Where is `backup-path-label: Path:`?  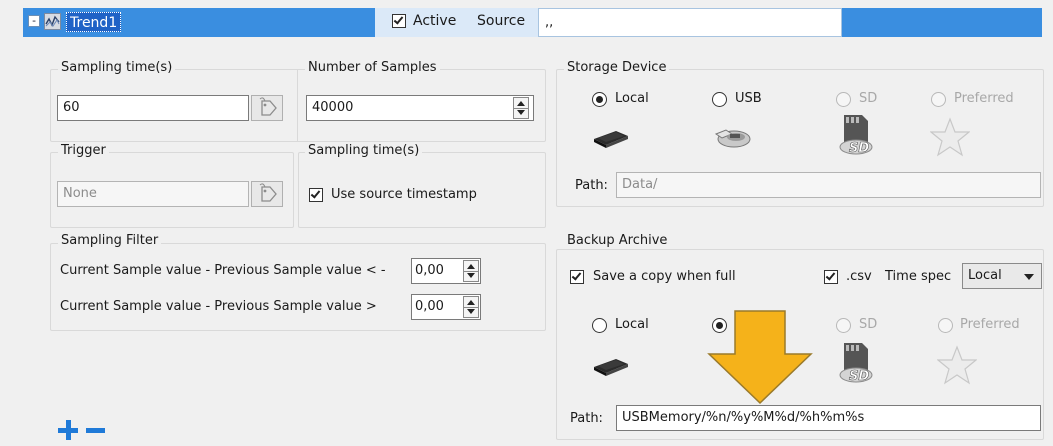
backup-path-label: Path: is located at coordinates (586, 418).